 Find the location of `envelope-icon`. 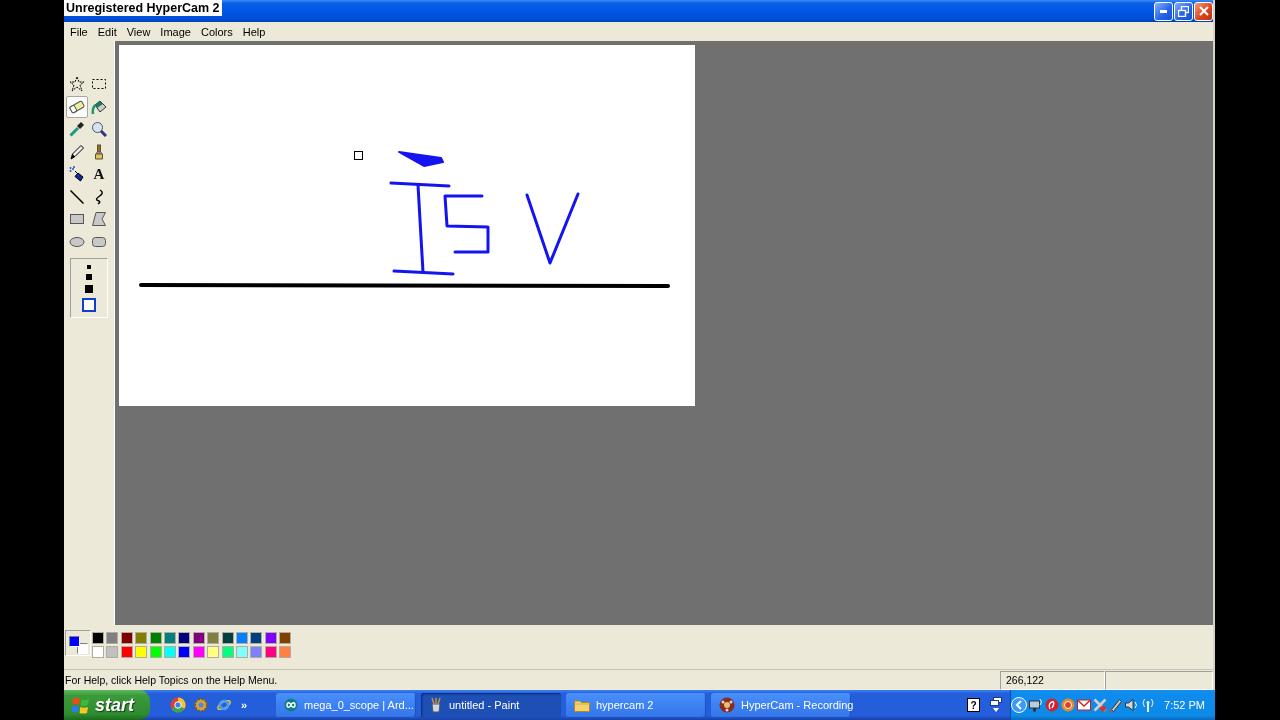

envelope-icon is located at coordinates (1084, 705).